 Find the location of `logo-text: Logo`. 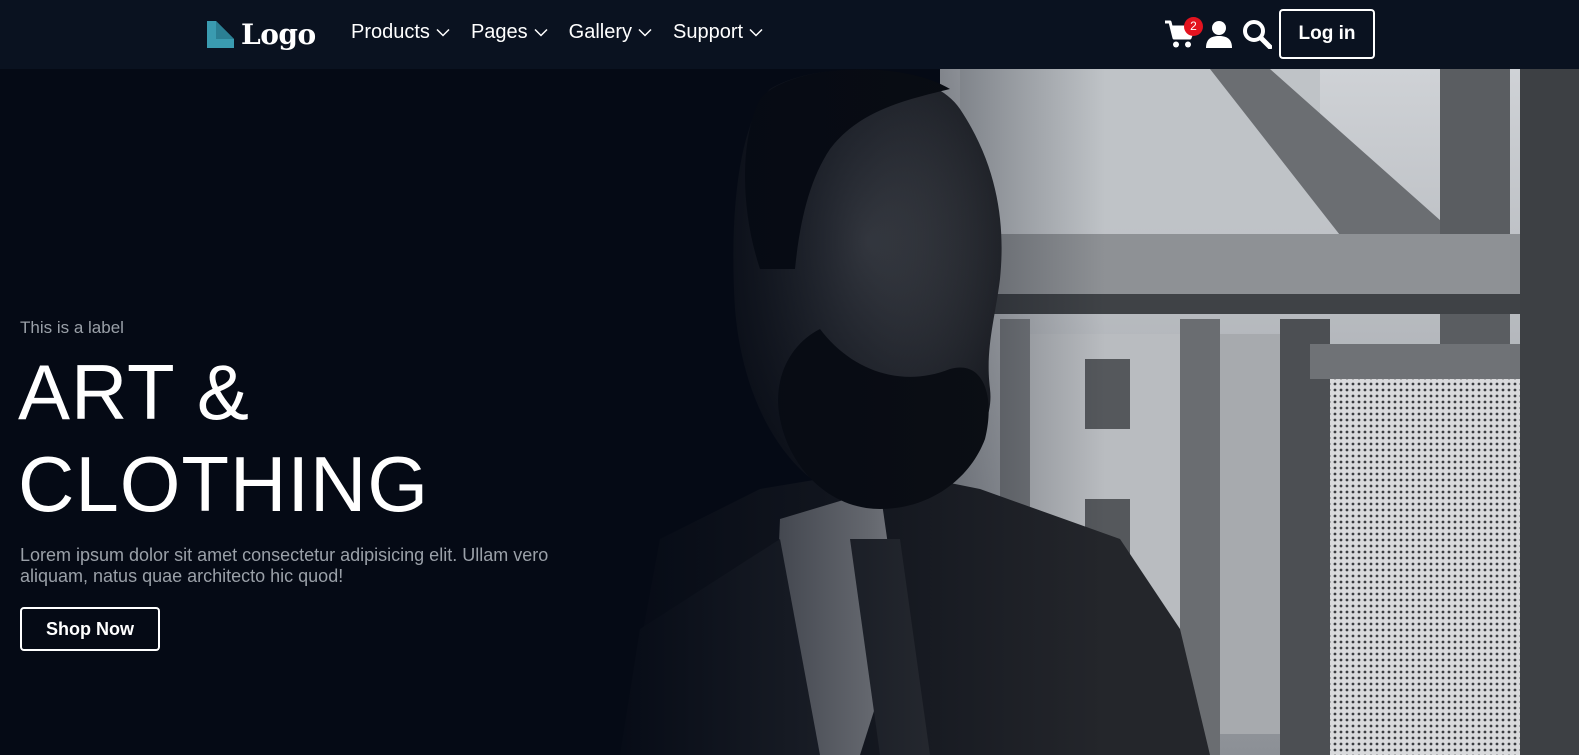

logo-text: Logo is located at coordinates (278, 34).